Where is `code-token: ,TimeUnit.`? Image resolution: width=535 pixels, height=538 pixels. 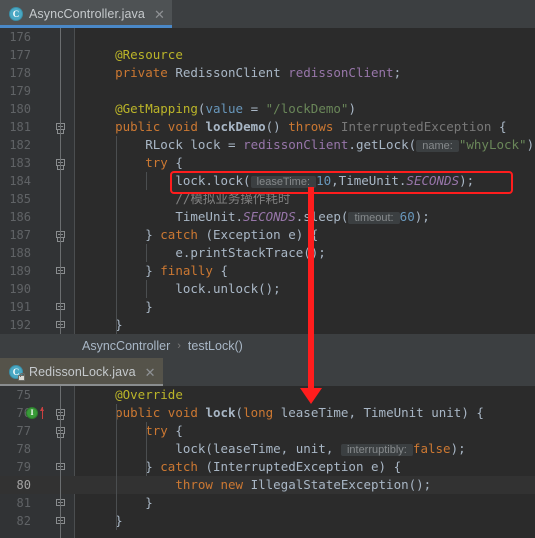 code-token: ,TimeUnit. is located at coordinates (369, 180).